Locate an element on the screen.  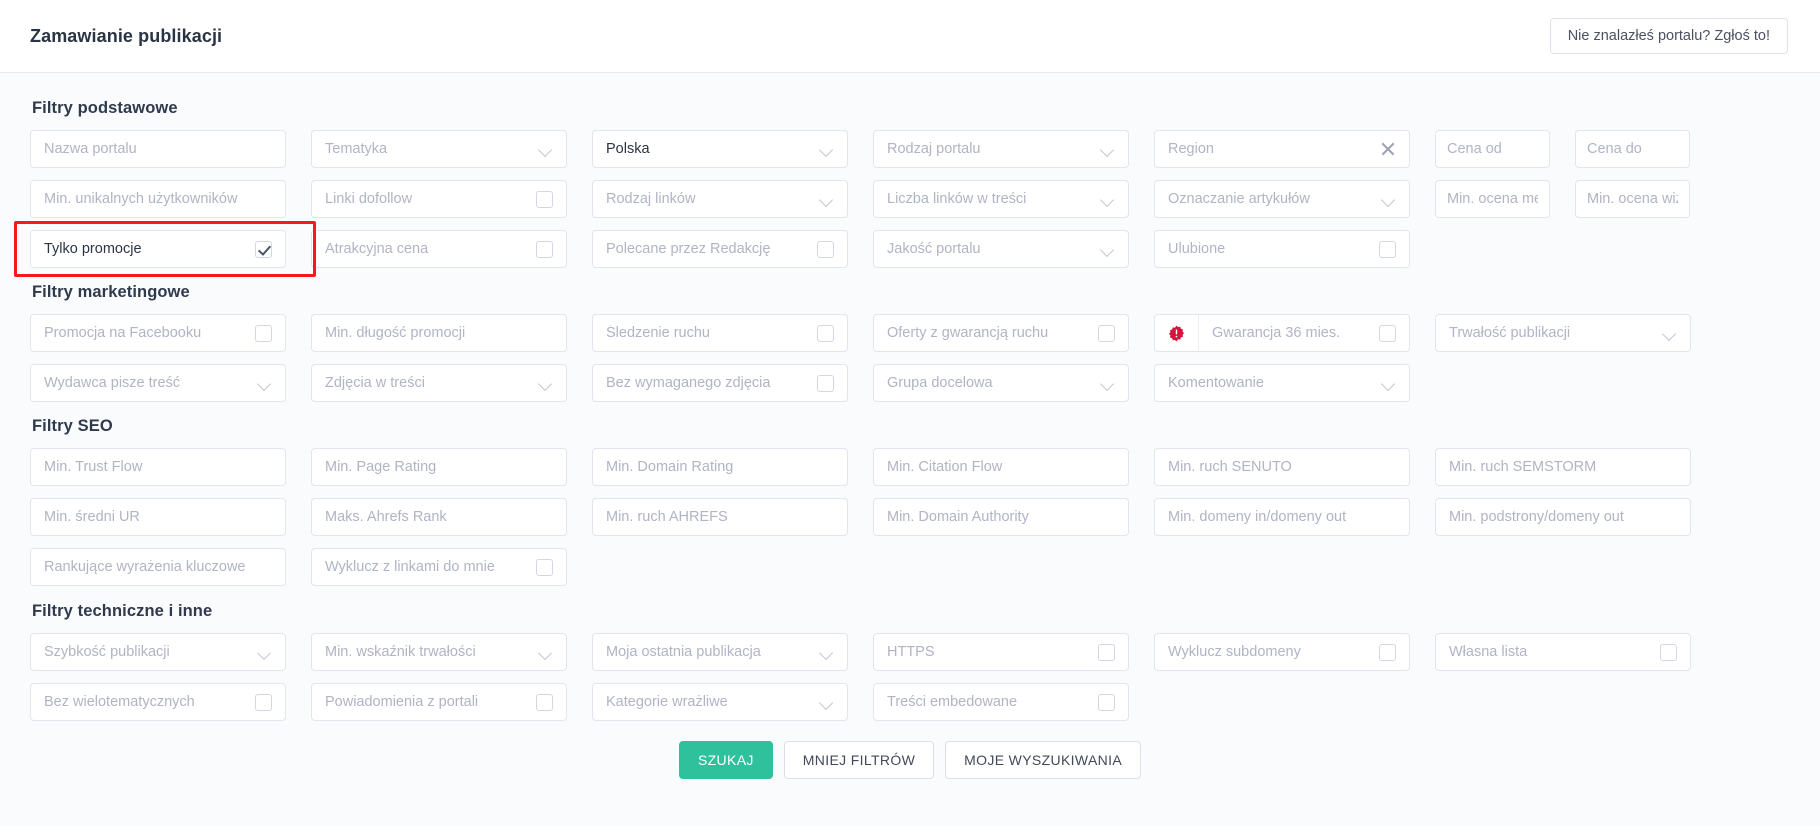
filter-input-https: HTTPS is located at coordinates (1001, 652).